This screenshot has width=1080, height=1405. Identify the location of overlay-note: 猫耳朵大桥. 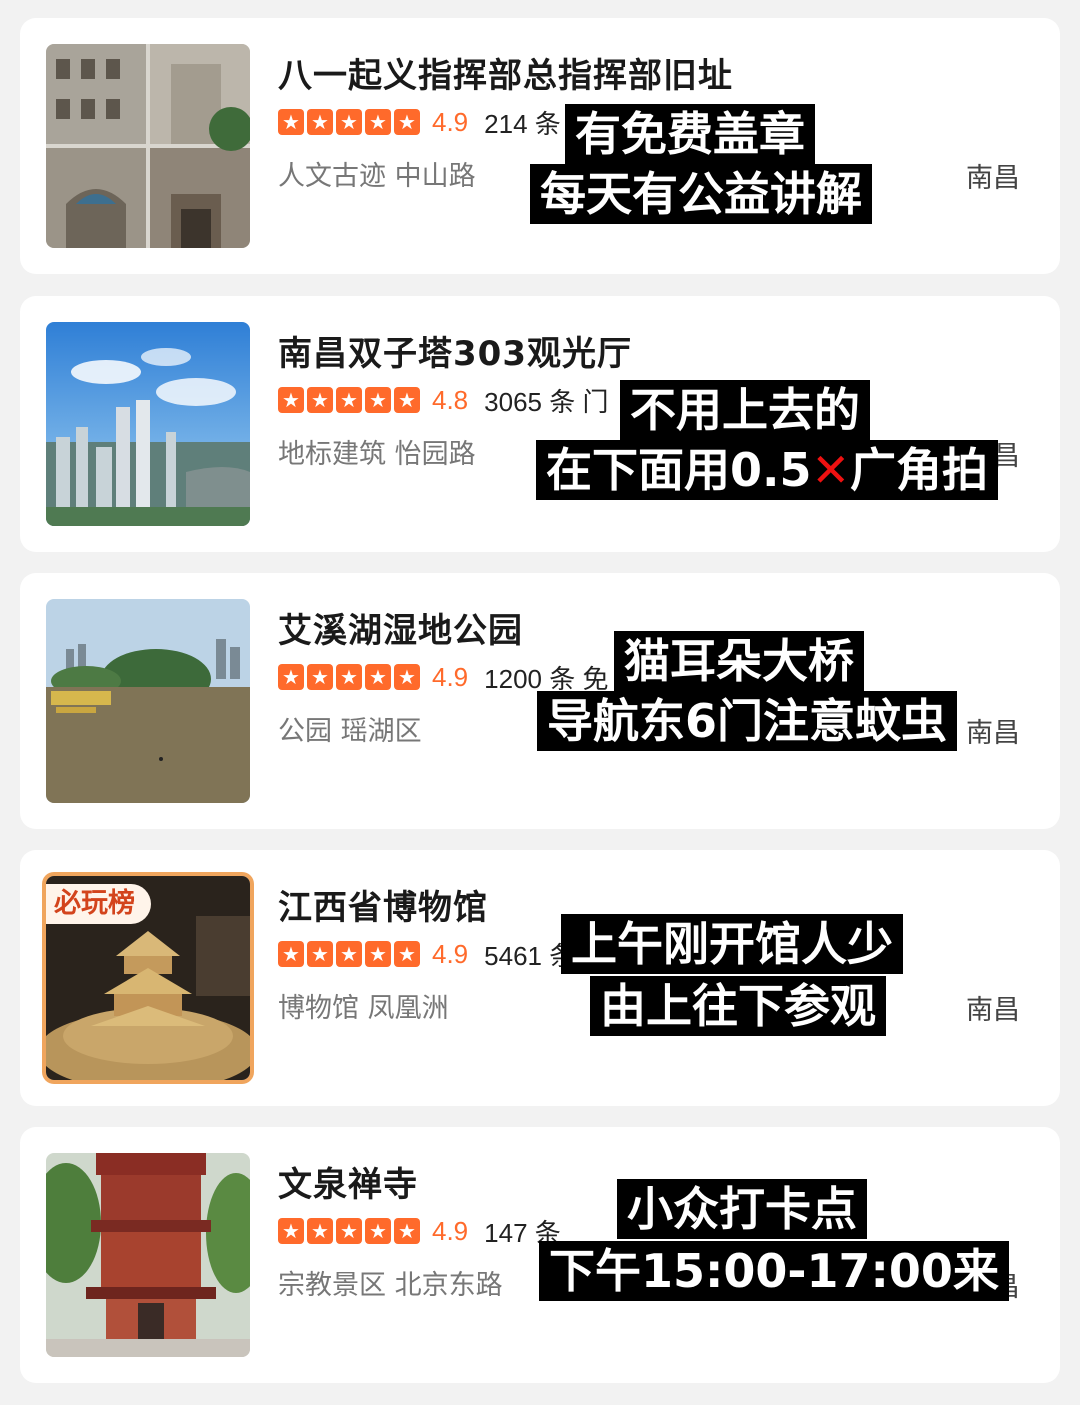
(739, 661).